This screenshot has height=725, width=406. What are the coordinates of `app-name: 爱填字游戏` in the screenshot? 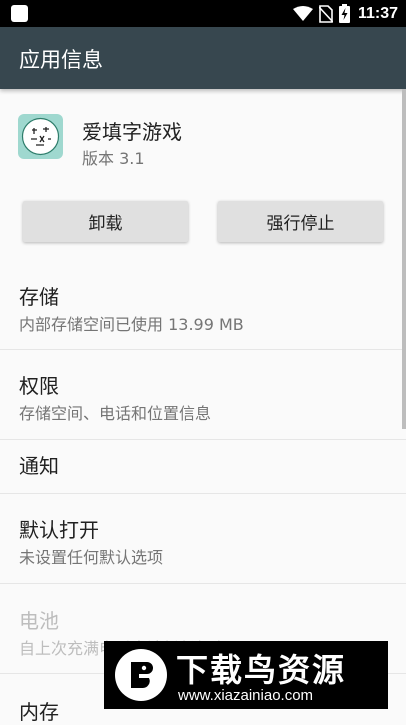 It's located at (132, 132).